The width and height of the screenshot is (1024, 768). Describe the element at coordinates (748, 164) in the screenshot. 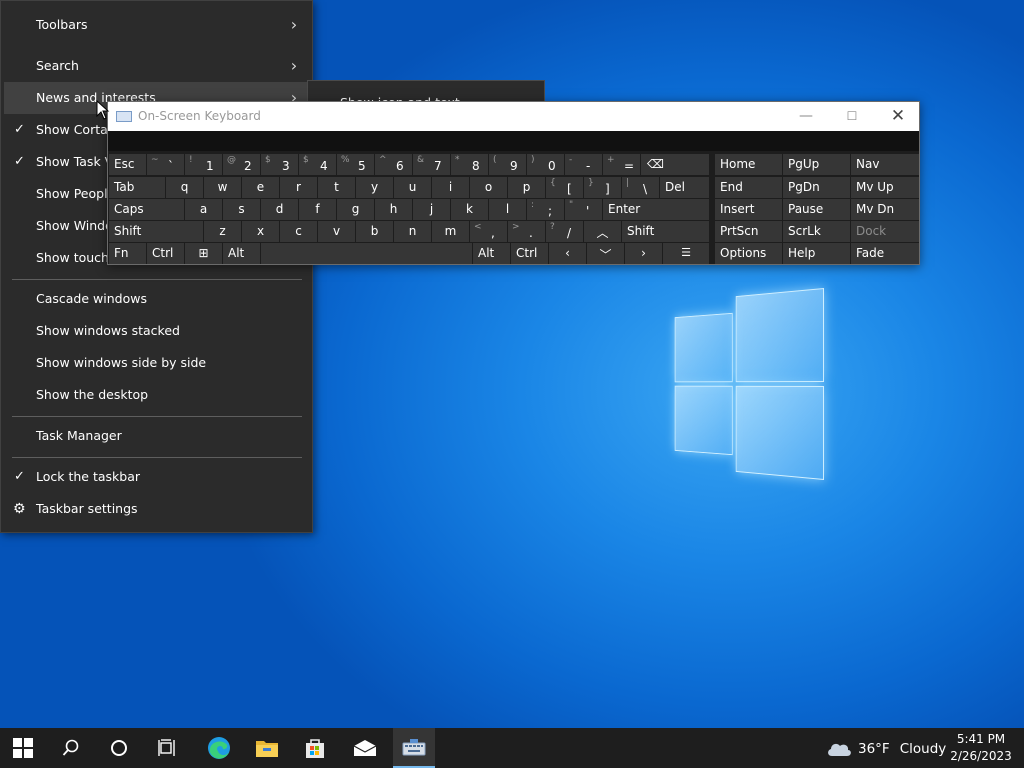

I see `key-home: Home` at that location.